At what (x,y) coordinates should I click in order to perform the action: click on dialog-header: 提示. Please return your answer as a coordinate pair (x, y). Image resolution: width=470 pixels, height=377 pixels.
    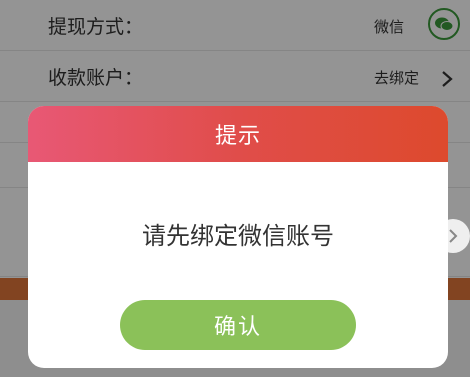
    Looking at the image, I should click on (238, 134).